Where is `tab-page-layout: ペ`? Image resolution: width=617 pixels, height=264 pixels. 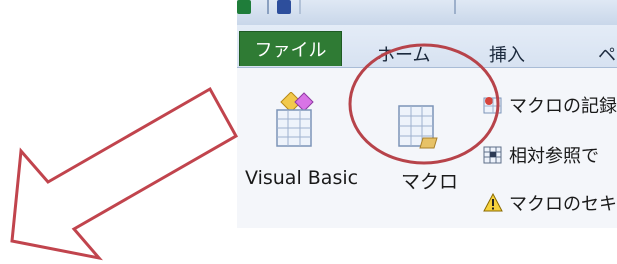 tab-page-layout: ペ is located at coordinates (607, 54).